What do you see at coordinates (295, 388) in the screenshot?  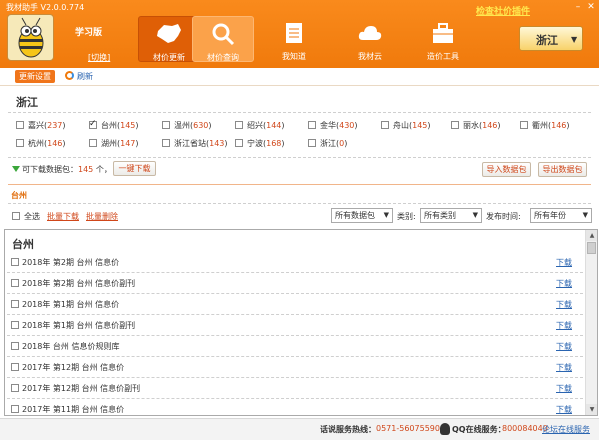 I see `list-item: 2017年 第12期 台州 信息价副刊 下载` at bounding box center [295, 388].